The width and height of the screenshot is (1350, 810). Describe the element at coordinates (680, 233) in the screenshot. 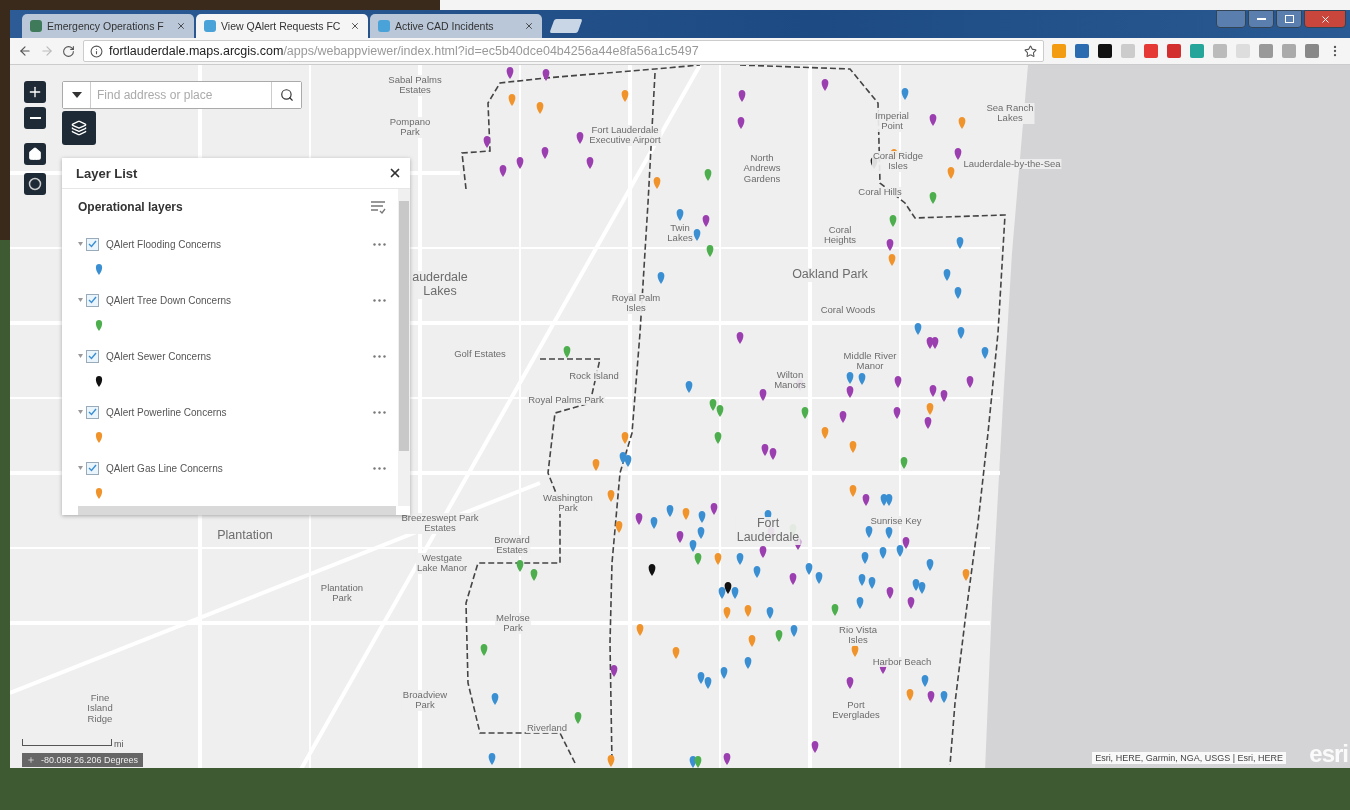

I see `place-label: Twin Lakes` at that location.